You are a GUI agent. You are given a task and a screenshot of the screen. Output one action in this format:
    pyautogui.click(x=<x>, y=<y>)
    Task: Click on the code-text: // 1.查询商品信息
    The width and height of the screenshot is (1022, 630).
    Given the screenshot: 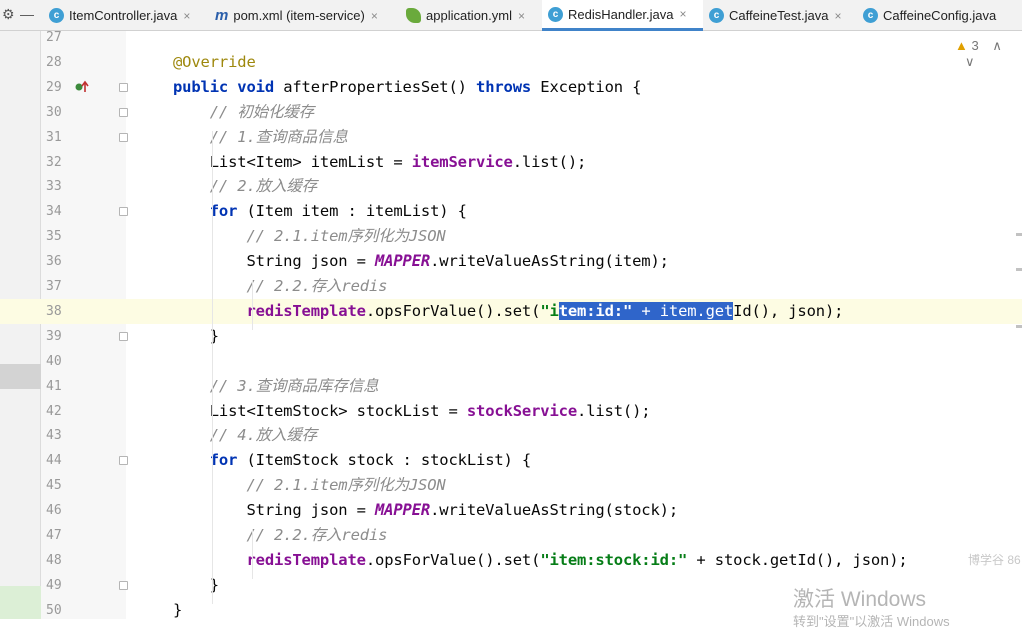 What is the action you would take?
    pyautogui.click(x=260, y=137)
    